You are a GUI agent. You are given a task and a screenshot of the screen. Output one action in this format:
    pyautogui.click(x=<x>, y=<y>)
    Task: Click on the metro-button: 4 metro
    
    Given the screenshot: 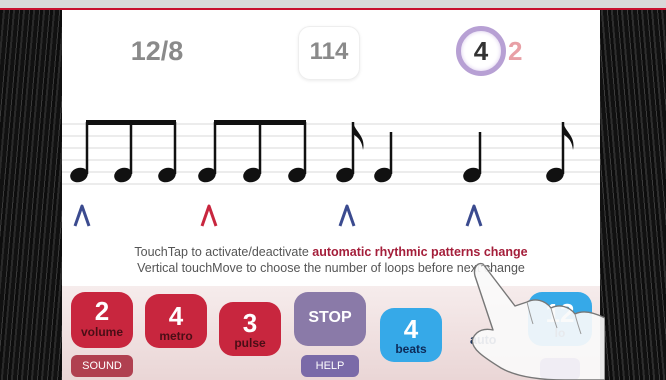 What is the action you would take?
    pyautogui.click(x=176, y=321)
    